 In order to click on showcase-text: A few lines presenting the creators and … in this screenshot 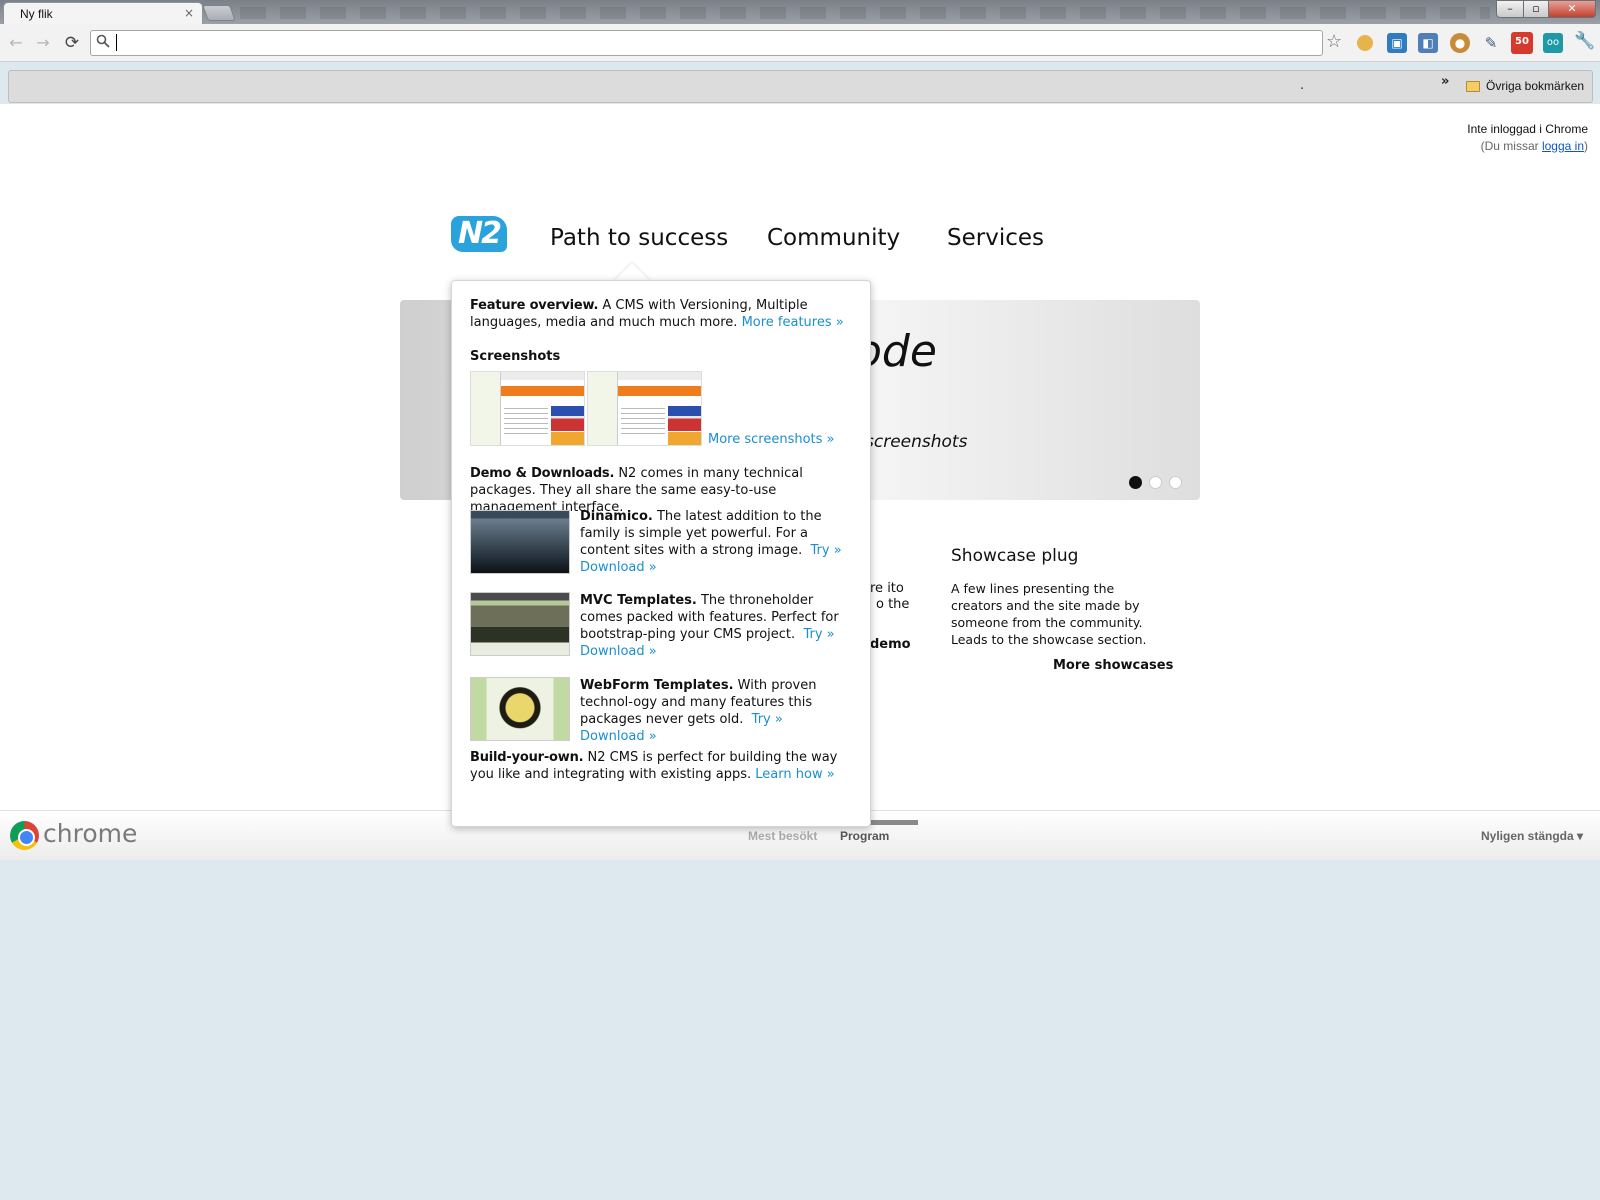, I will do `click(1049, 614)`.